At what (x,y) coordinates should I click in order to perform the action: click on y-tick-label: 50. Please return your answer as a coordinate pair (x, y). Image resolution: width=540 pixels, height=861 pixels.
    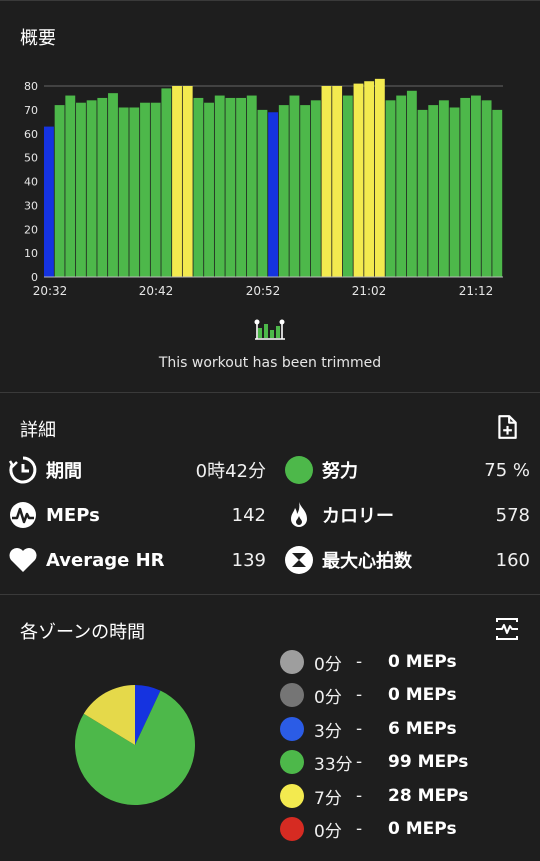
    Looking at the image, I should click on (31, 158).